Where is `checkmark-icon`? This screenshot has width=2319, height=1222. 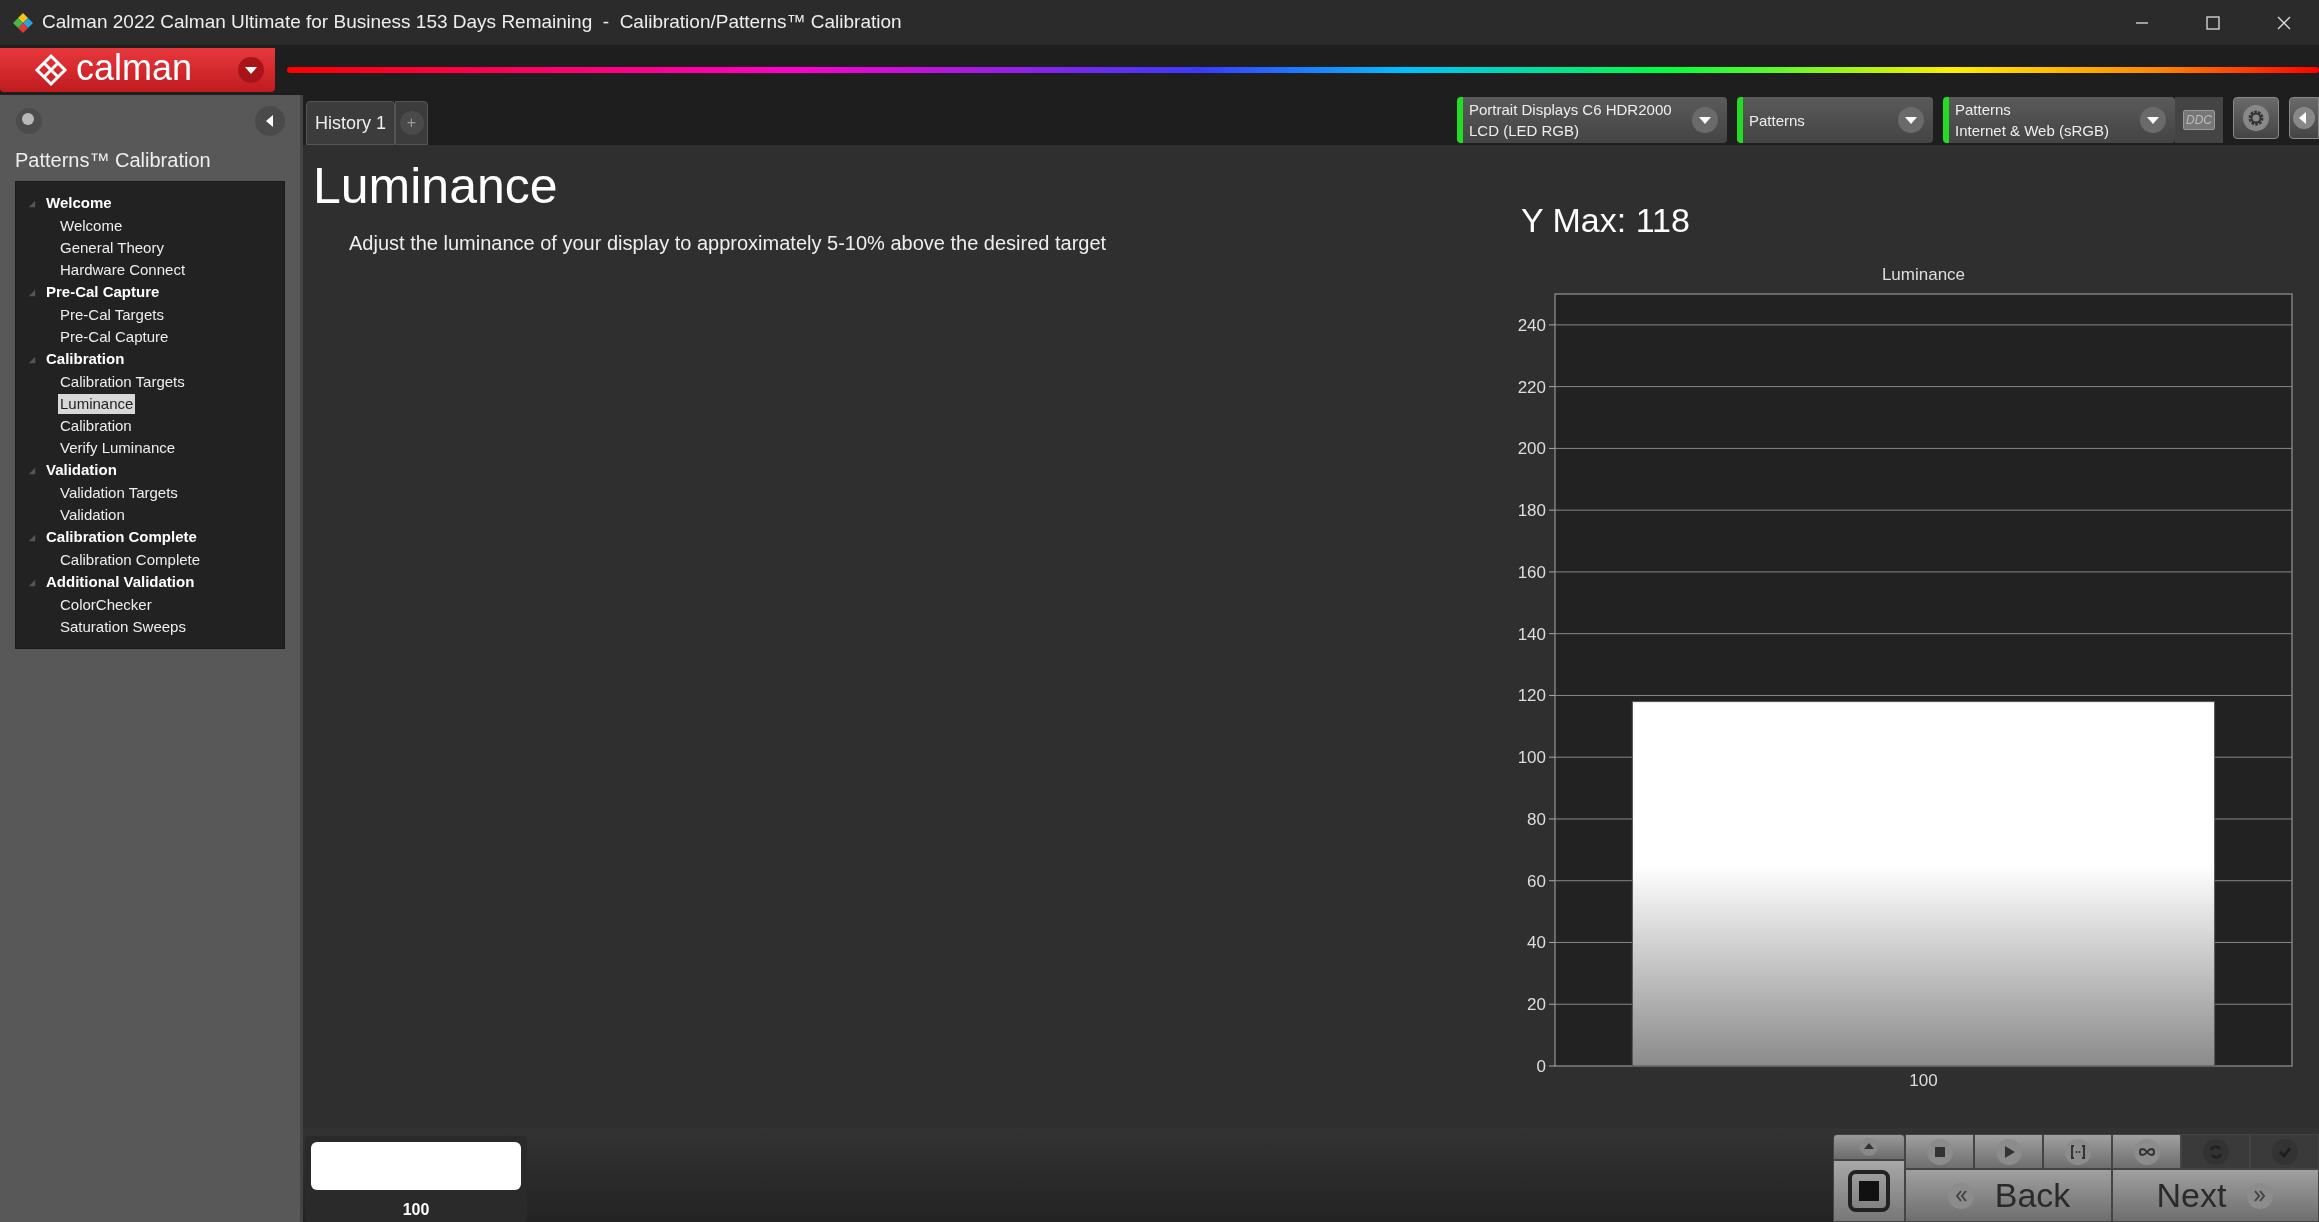 checkmark-icon is located at coordinates (2284, 1151).